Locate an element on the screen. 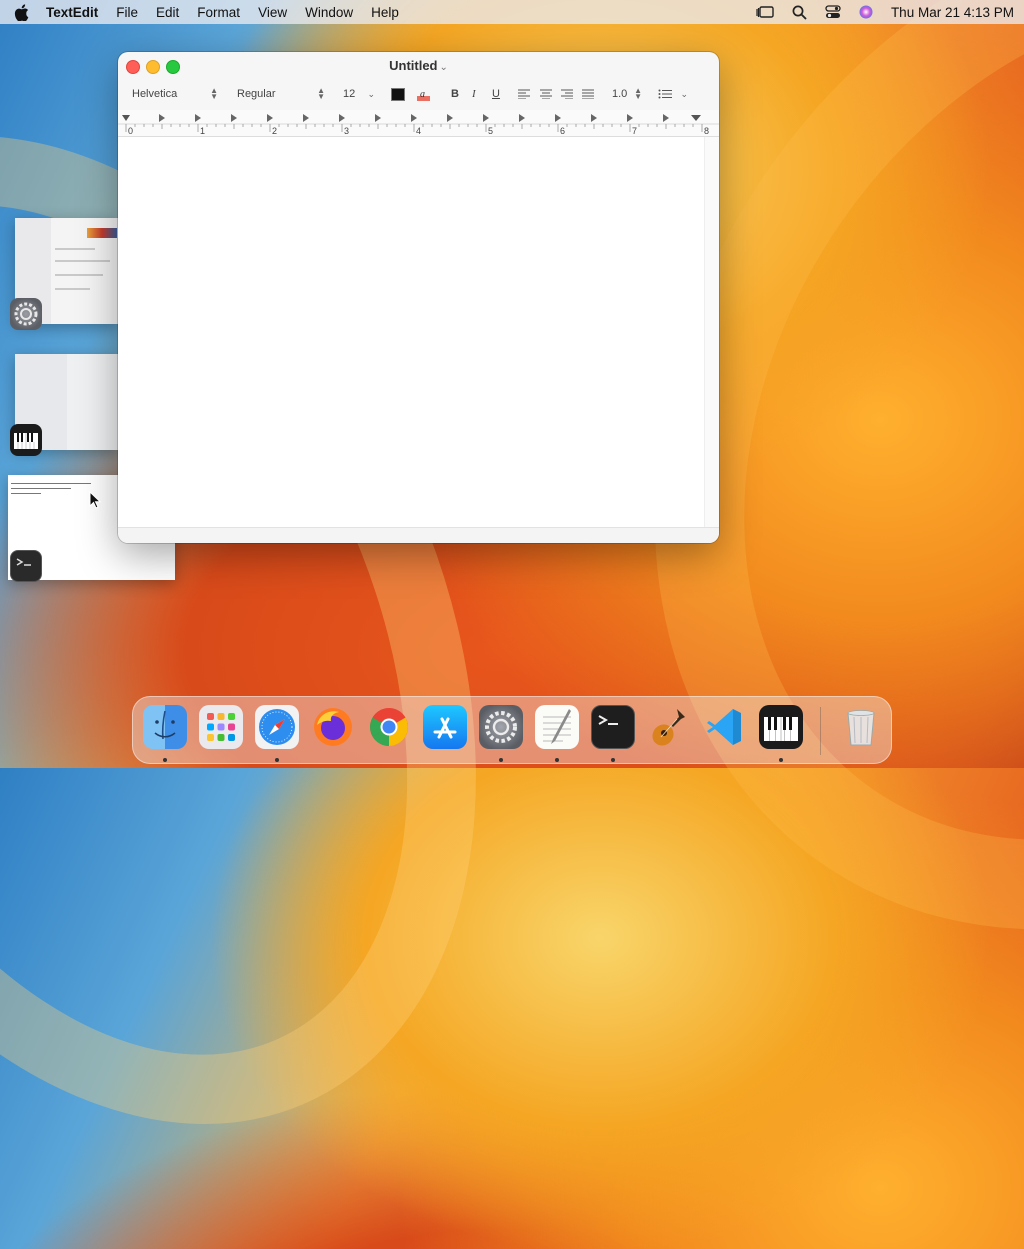  dock-divider is located at coordinates (820, 731).